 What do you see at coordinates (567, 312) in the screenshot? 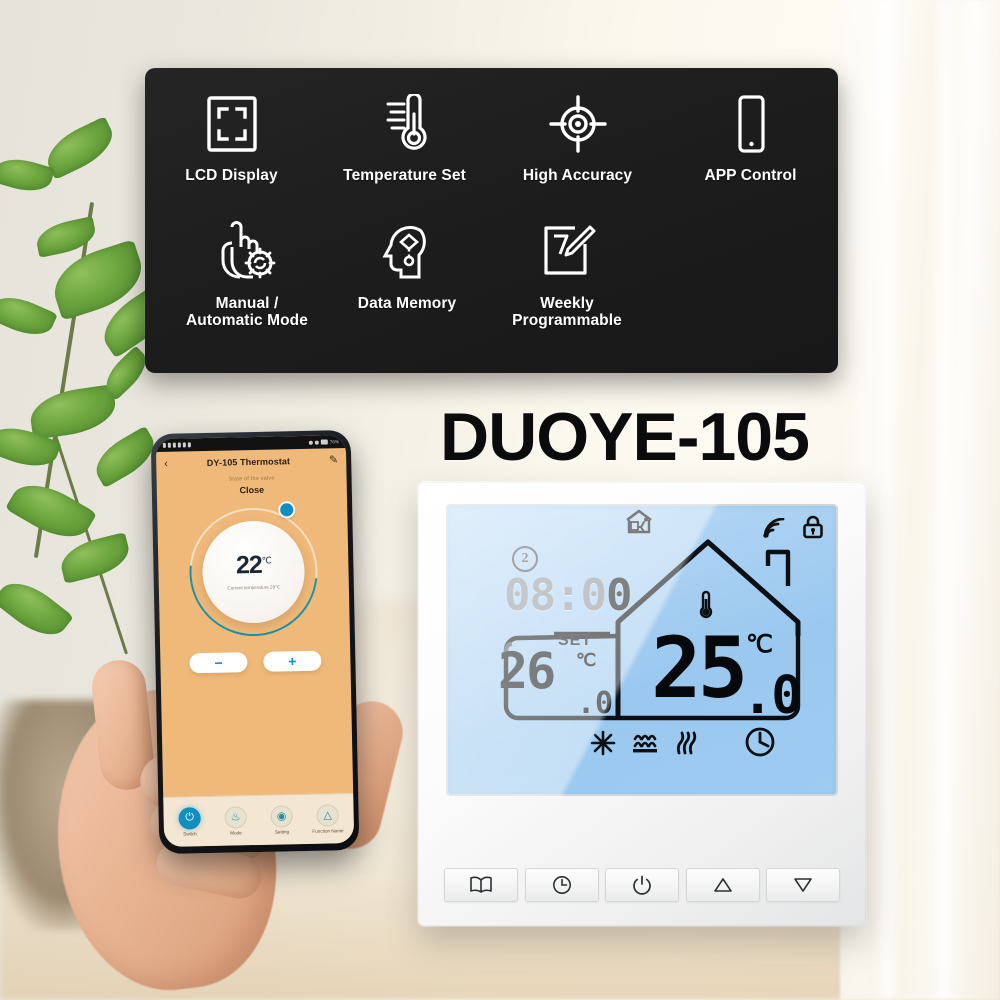
I see `feature-label: Weekly Programmable` at bounding box center [567, 312].